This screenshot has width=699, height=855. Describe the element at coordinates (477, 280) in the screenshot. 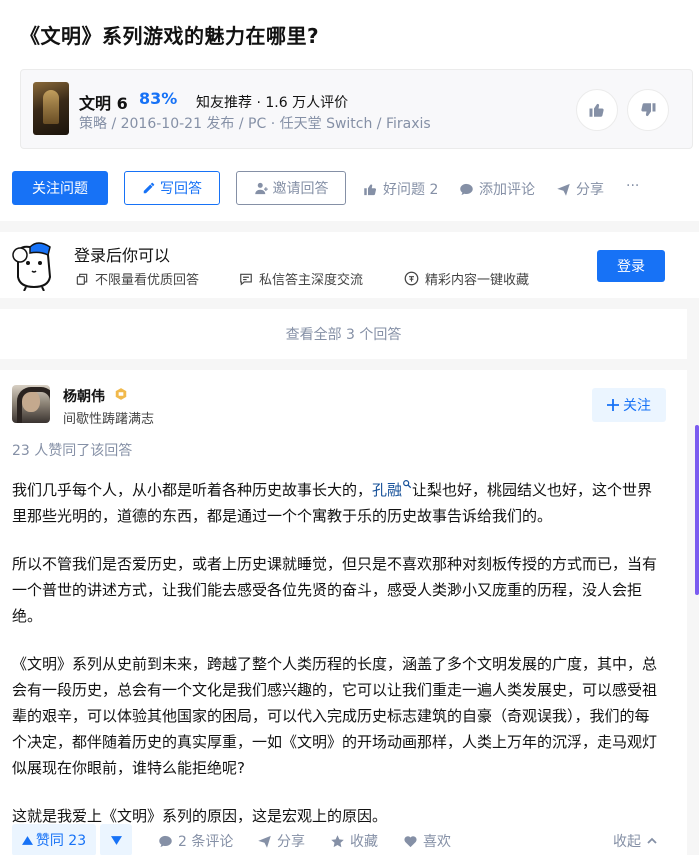

I see `login-feature-label: 精彩内容一键收藏` at that location.